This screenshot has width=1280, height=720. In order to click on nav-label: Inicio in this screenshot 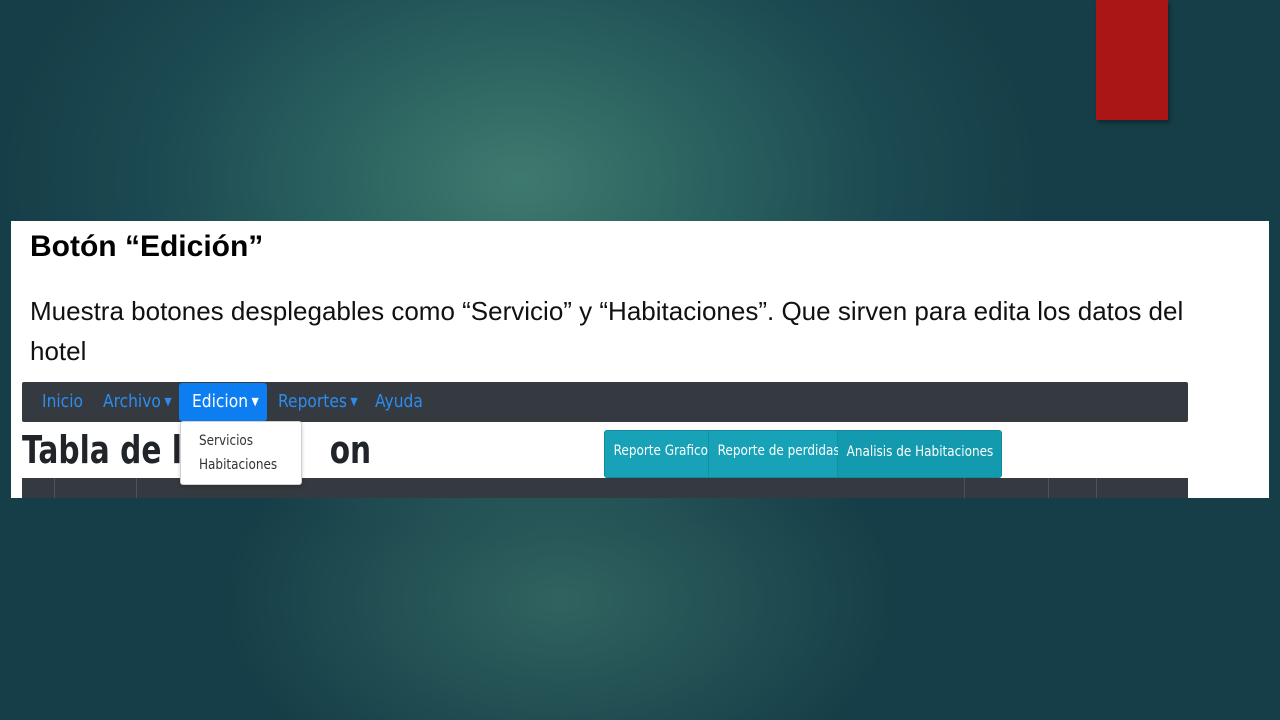, I will do `click(62, 401)`.